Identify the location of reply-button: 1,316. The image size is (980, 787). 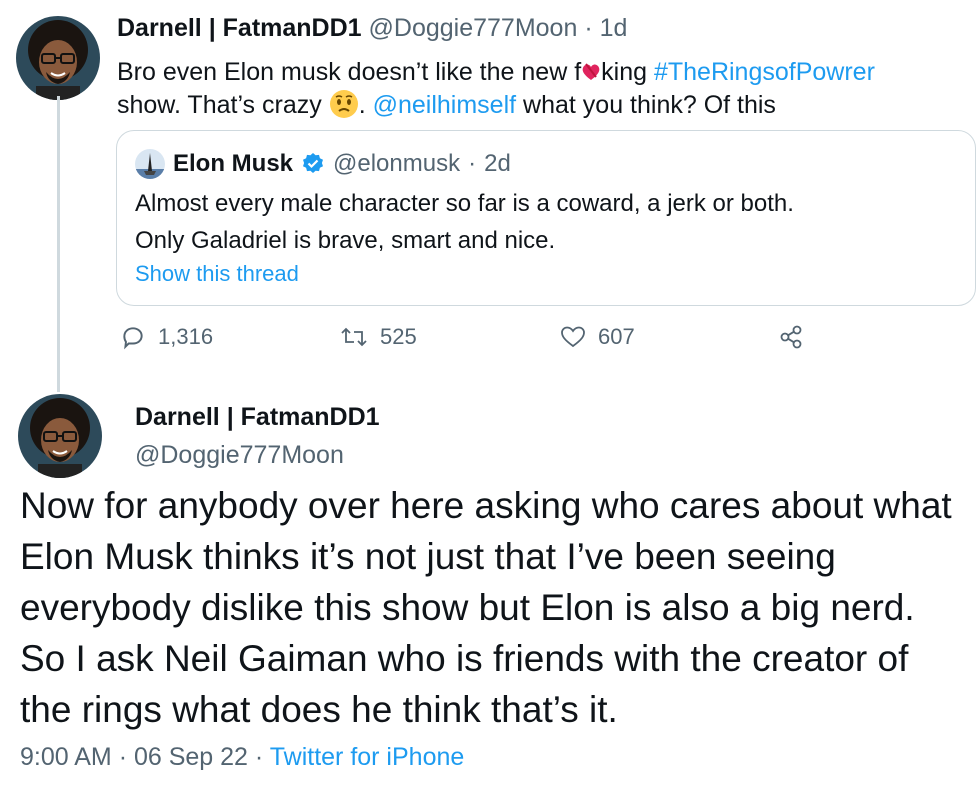
(166, 337).